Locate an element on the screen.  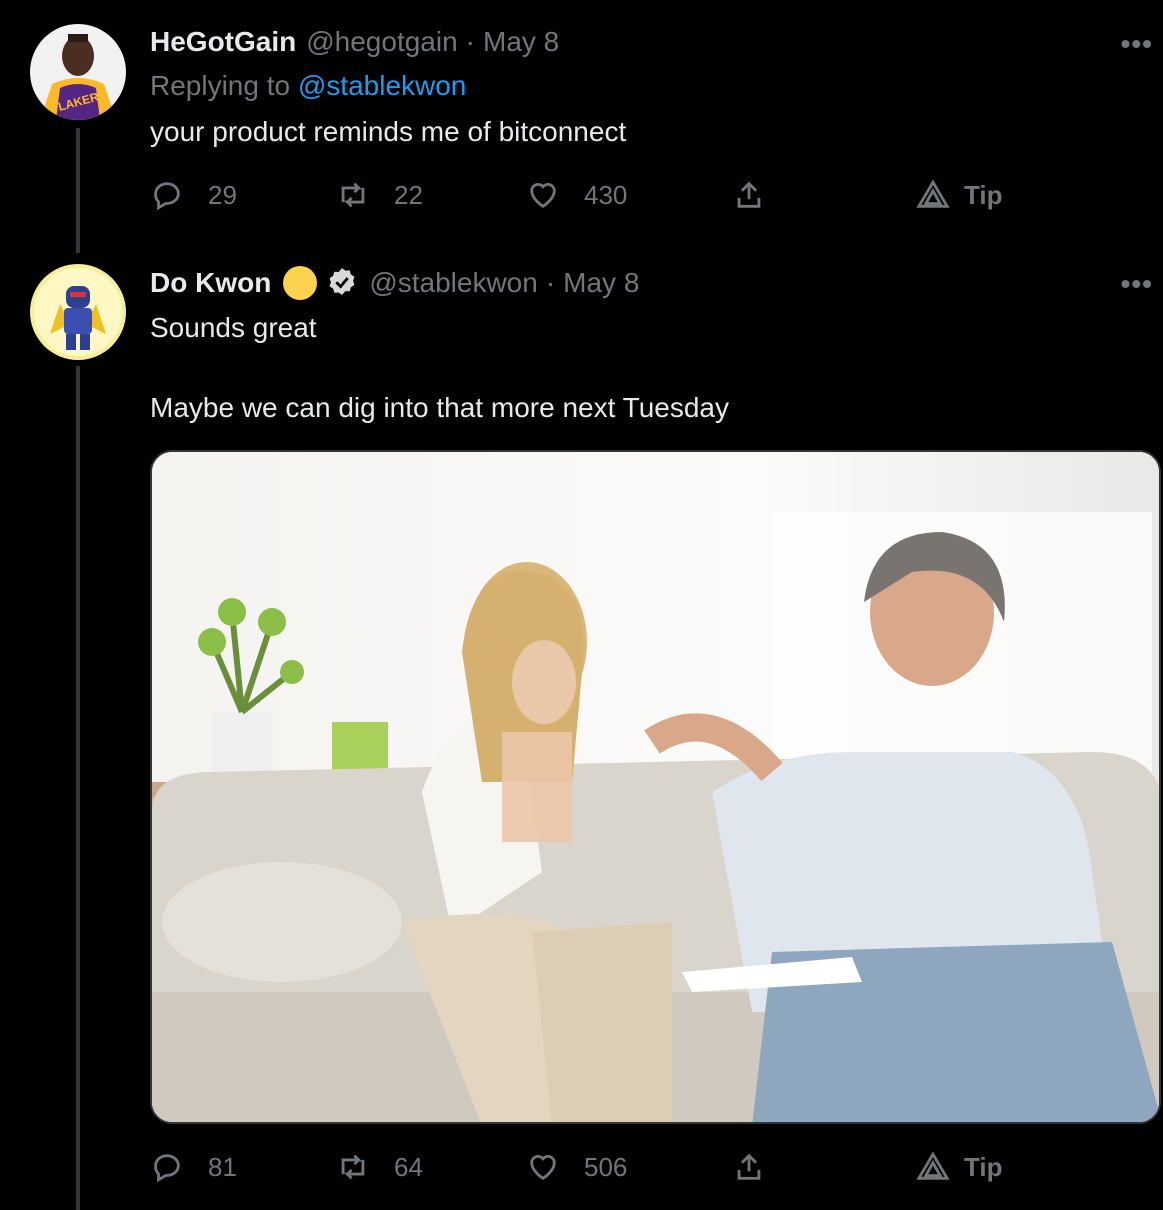
author-name: Do Kwon is located at coordinates (210, 283).